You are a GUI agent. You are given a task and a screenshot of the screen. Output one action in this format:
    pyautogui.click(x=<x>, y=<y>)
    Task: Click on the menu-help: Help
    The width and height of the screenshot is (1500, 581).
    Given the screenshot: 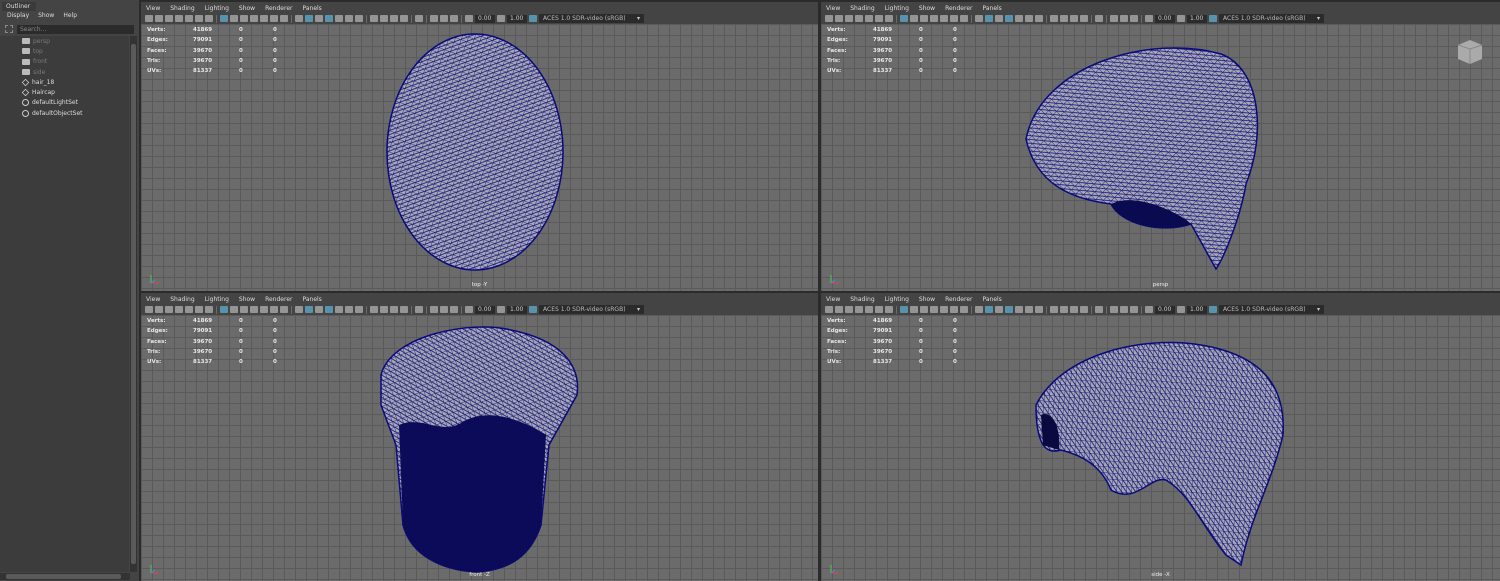 What is the action you would take?
    pyautogui.click(x=70, y=17)
    